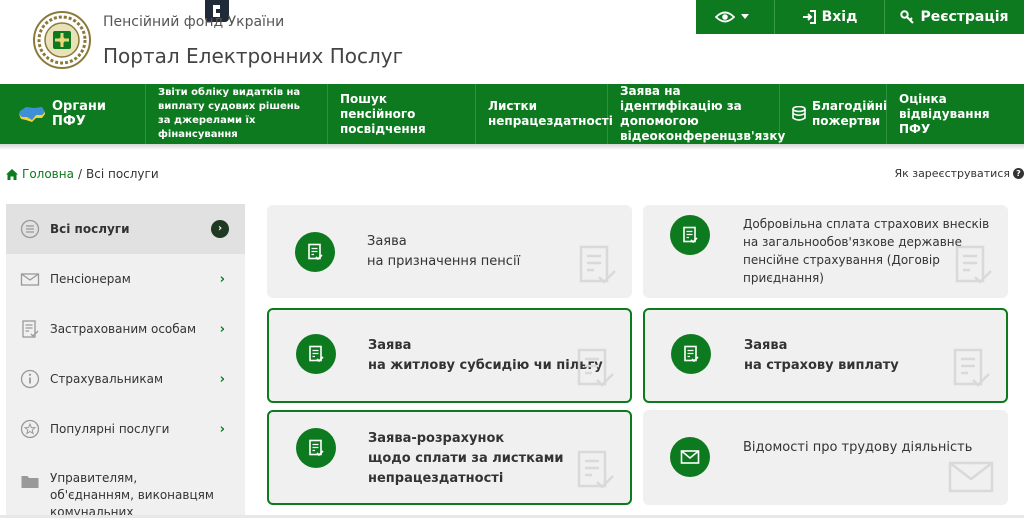 Image resolution: width=1024 pixels, height=518 pixels. Describe the element at coordinates (839, 17) in the screenshot. I see `login-label: Вхід` at that location.